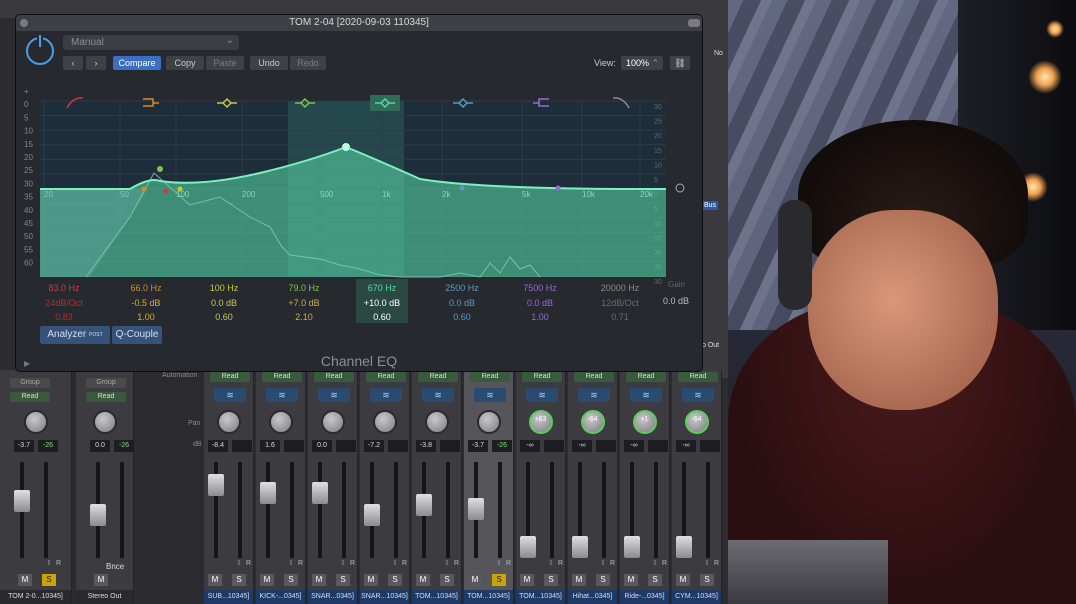 Image resolution: width=1076 pixels, height=604 pixels. Describe the element at coordinates (137, 335) in the screenshot. I see `q-couple-button: Q-Couple` at that location.